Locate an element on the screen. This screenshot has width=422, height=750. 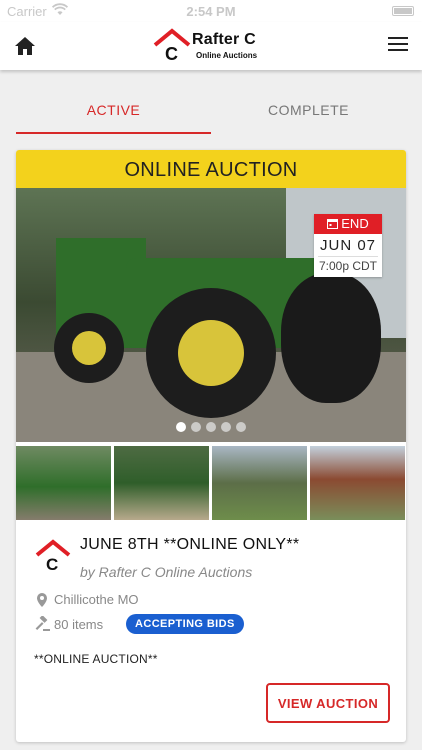
carousel-indicator is located at coordinates (216, 428).